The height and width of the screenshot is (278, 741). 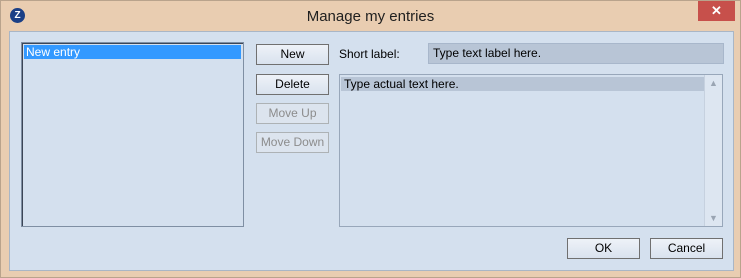 I want to click on window-title: Manage my entries, so click(x=370, y=16).